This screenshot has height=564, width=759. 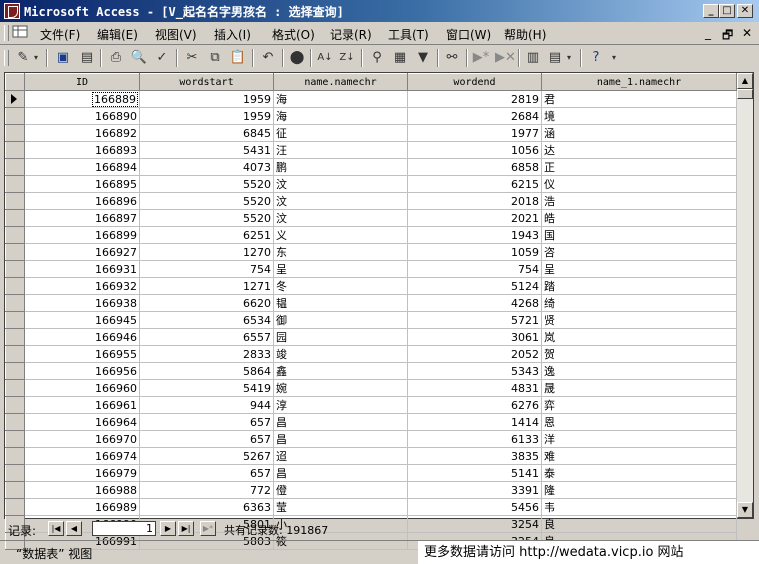 What do you see at coordinates (63, 58) in the screenshot?
I see `save-icon: ▣` at bounding box center [63, 58].